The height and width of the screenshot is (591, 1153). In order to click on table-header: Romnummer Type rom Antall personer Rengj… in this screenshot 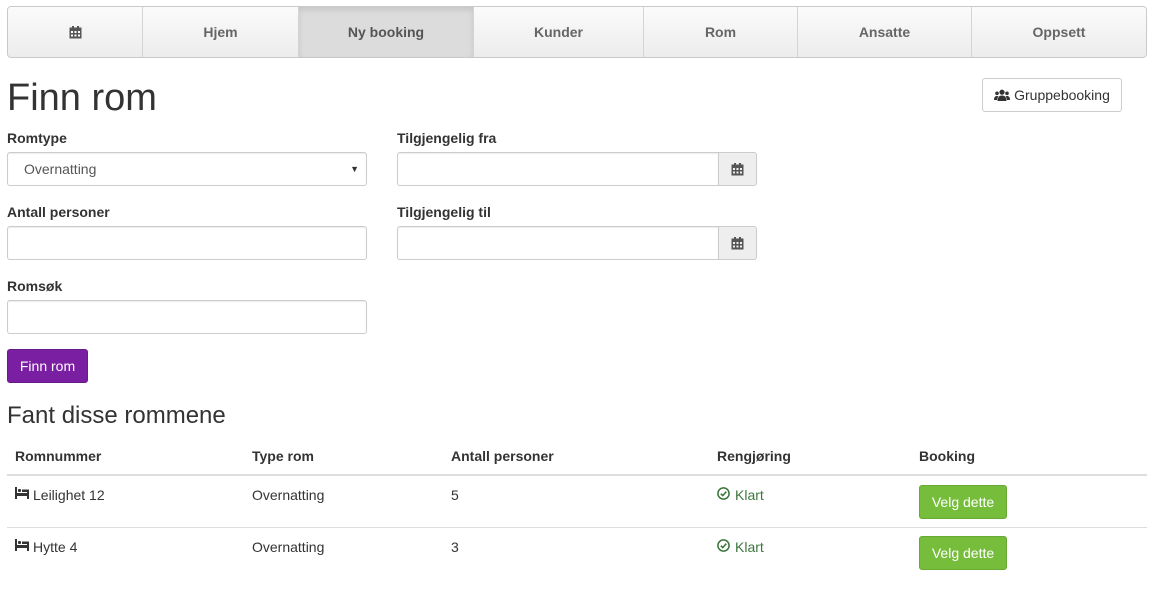, I will do `click(577, 457)`.